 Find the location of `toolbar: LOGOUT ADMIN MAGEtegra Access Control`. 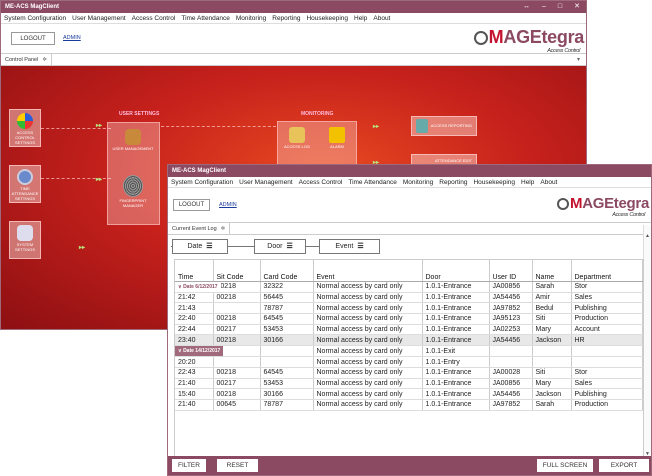

toolbar: LOGOUT ADMIN MAGEtegra Access Control is located at coordinates (409, 205).